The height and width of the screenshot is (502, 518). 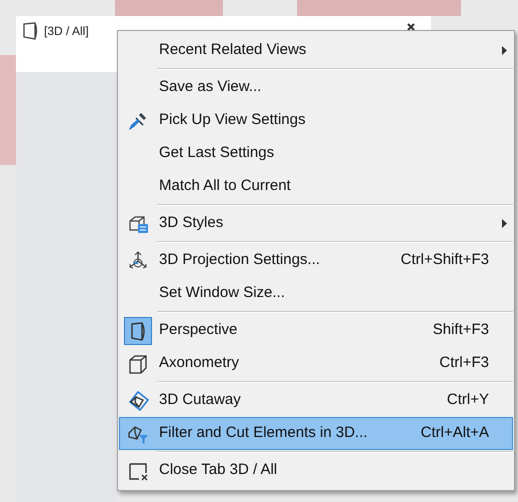 What do you see at coordinates (316, 470) in the screenshot?
I see `menu-item: Close Tab 3D / All` at bounding box center [316, 470].